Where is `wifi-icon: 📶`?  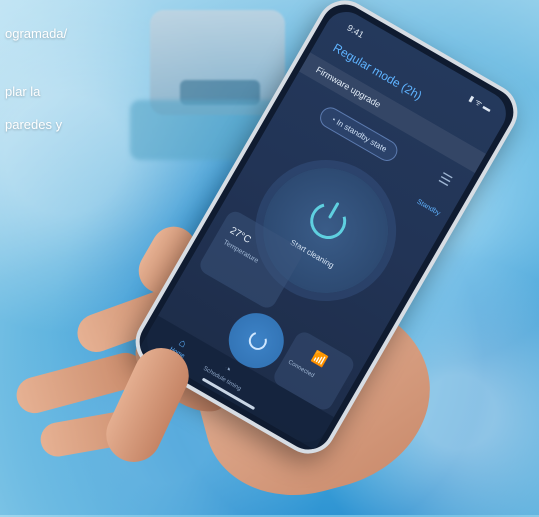 wifi-icon: 📶 is located at coordinates (319, 359).